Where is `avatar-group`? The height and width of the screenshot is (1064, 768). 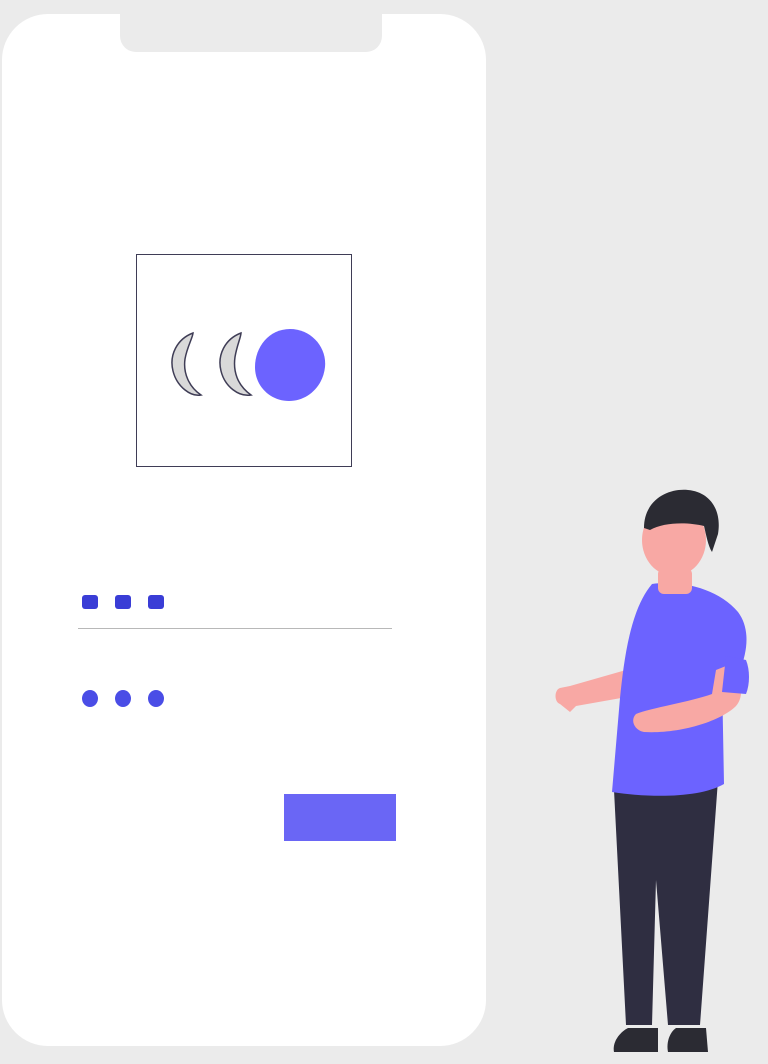
avatar-group is located at coordinates (248, 365).